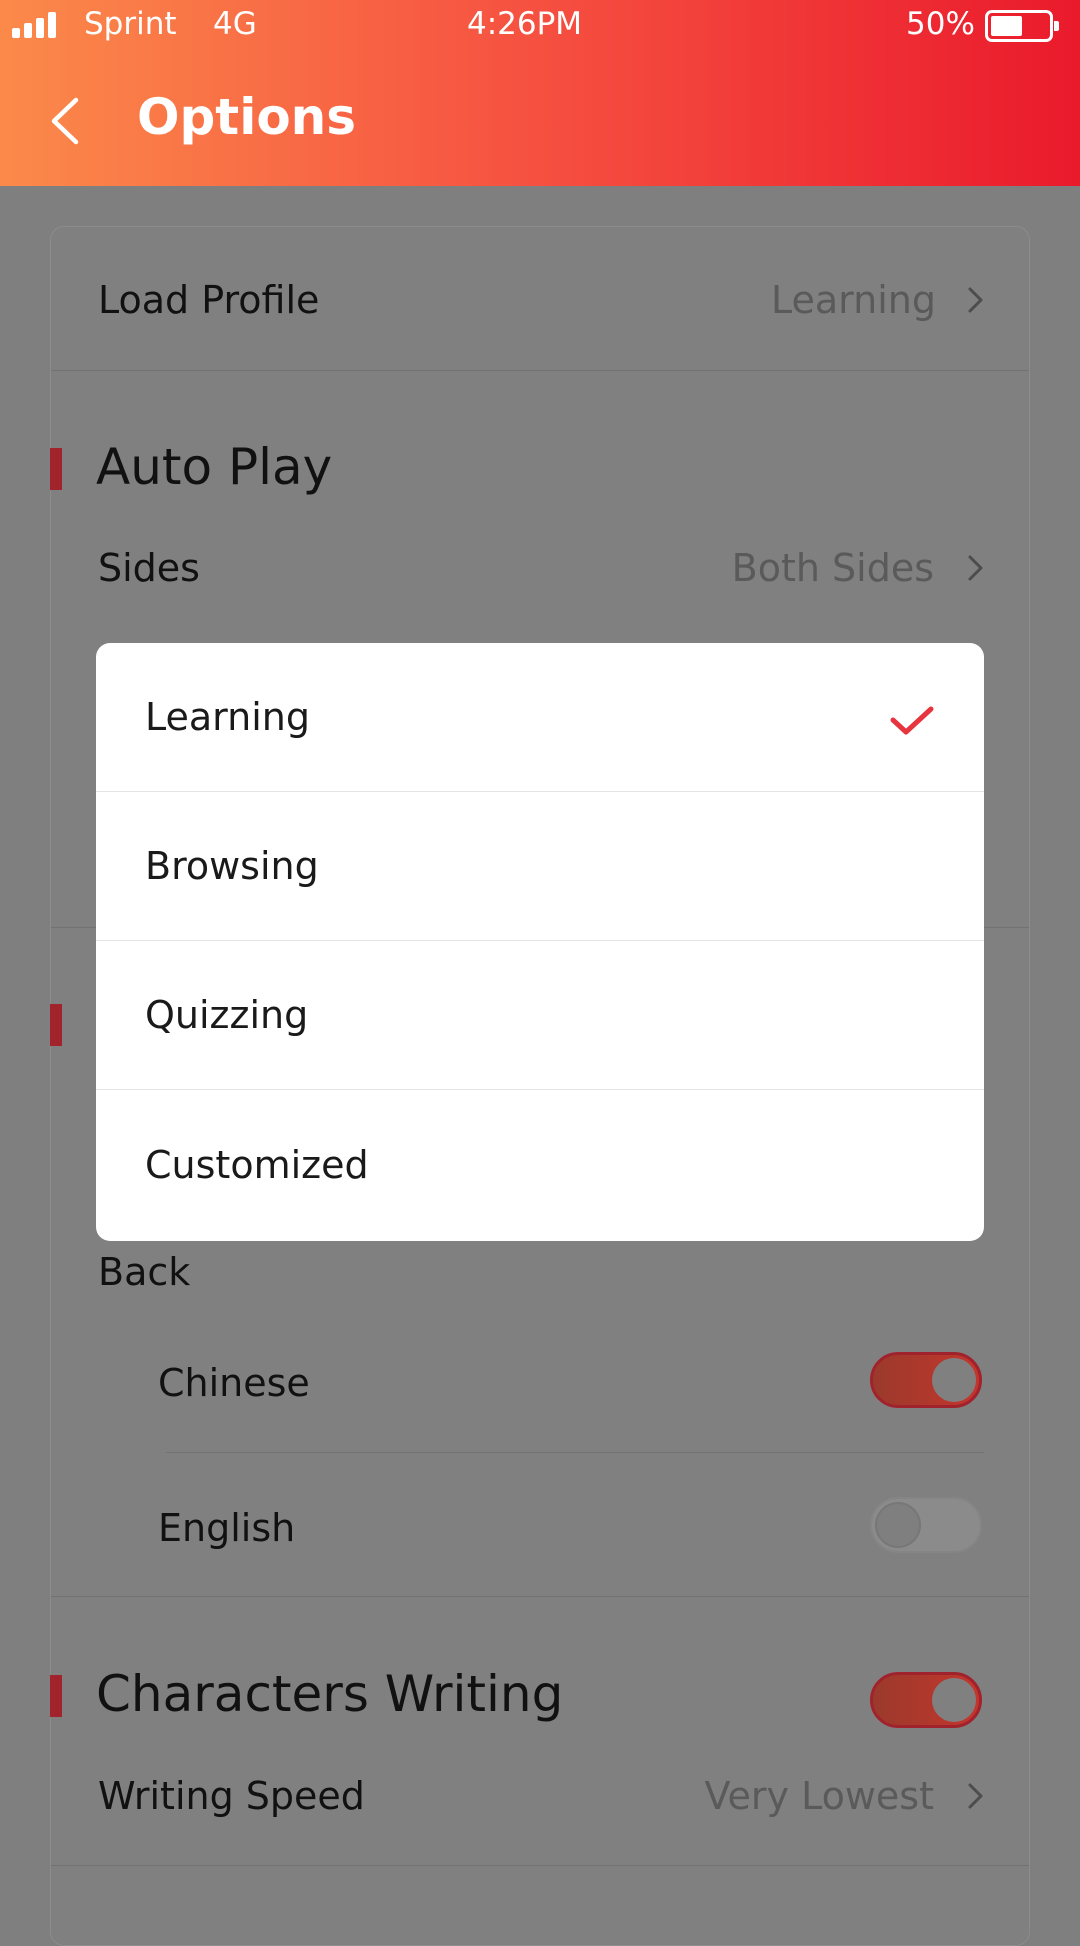 The height and width of the screenshot is (1946, 1080). I want to click on sides-label: Sides, so click(149, 568).